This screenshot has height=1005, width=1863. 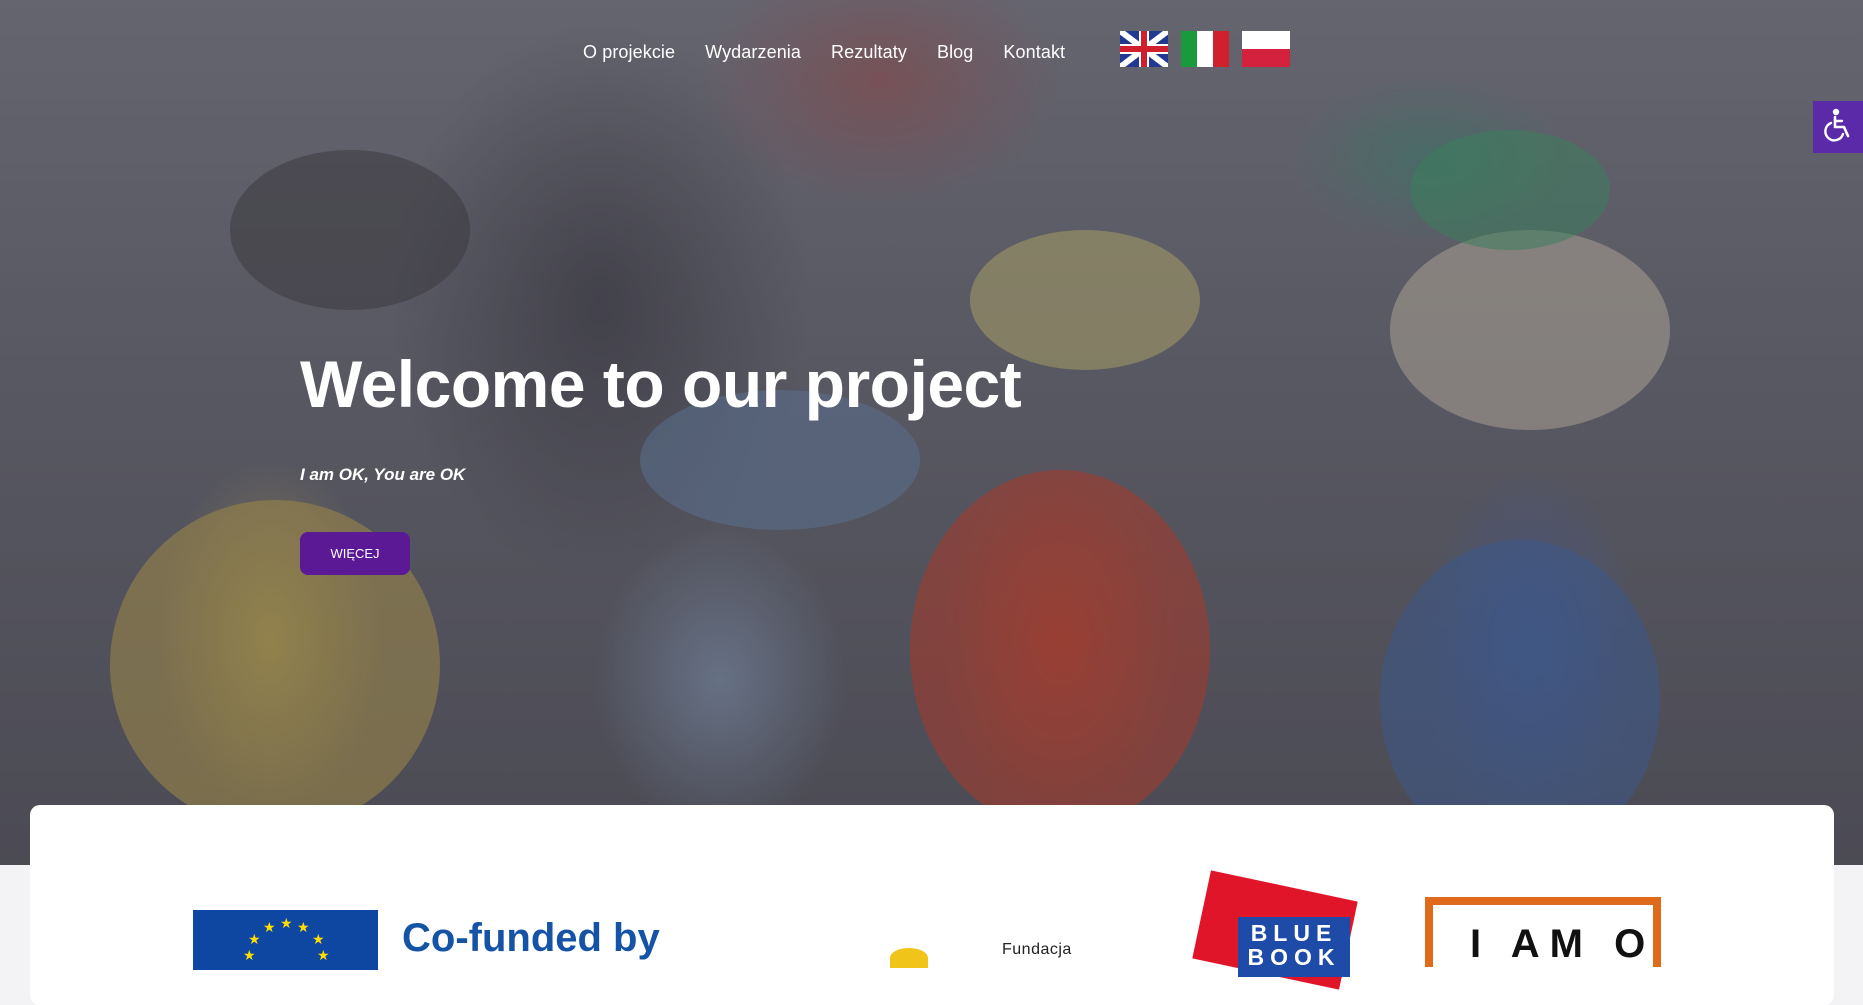 I want to click on blue-book-logo: BLUE BOOK, so click(x=1294, y=947).